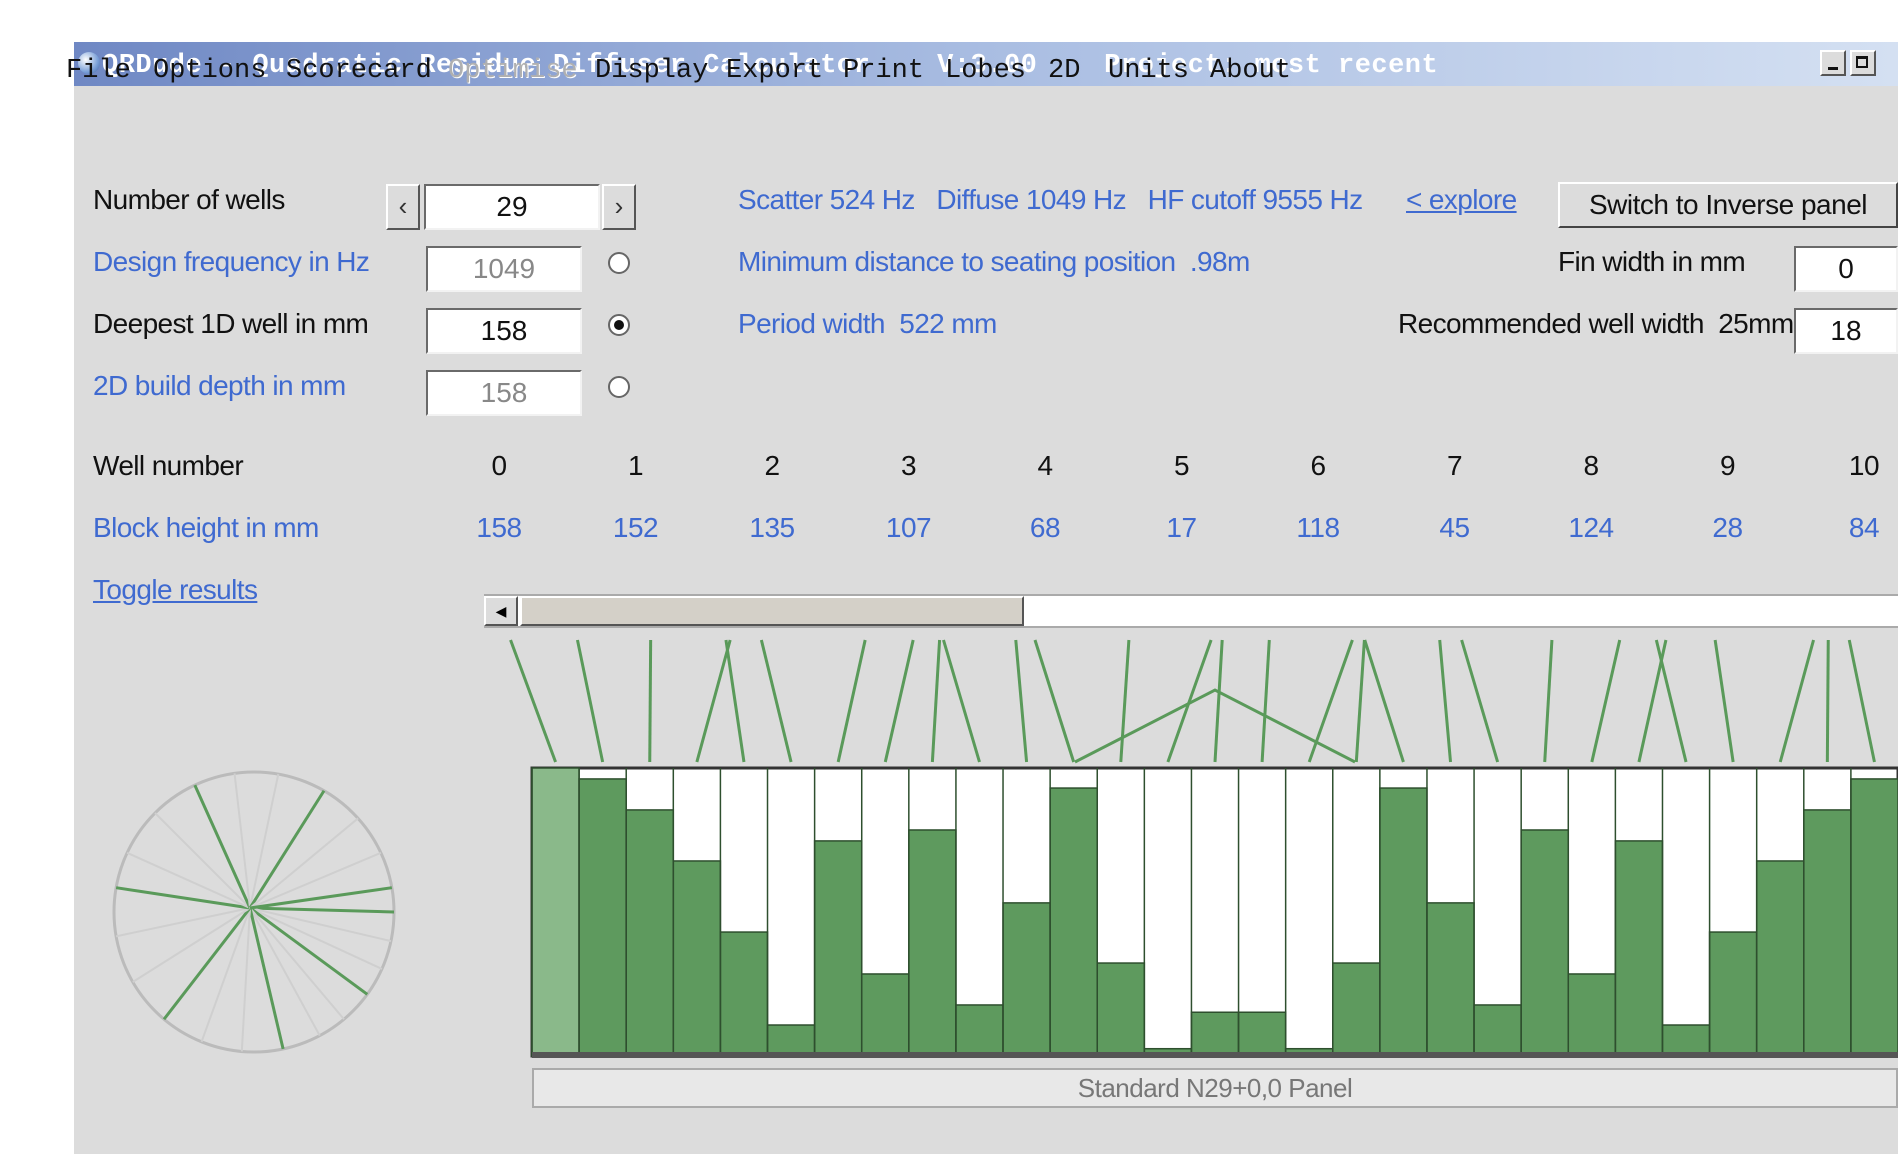 This screenshot has width=1898, height=1154. I want to click on panel-caption: Standard N29+0,0 Panel, so click(1215, 1088).